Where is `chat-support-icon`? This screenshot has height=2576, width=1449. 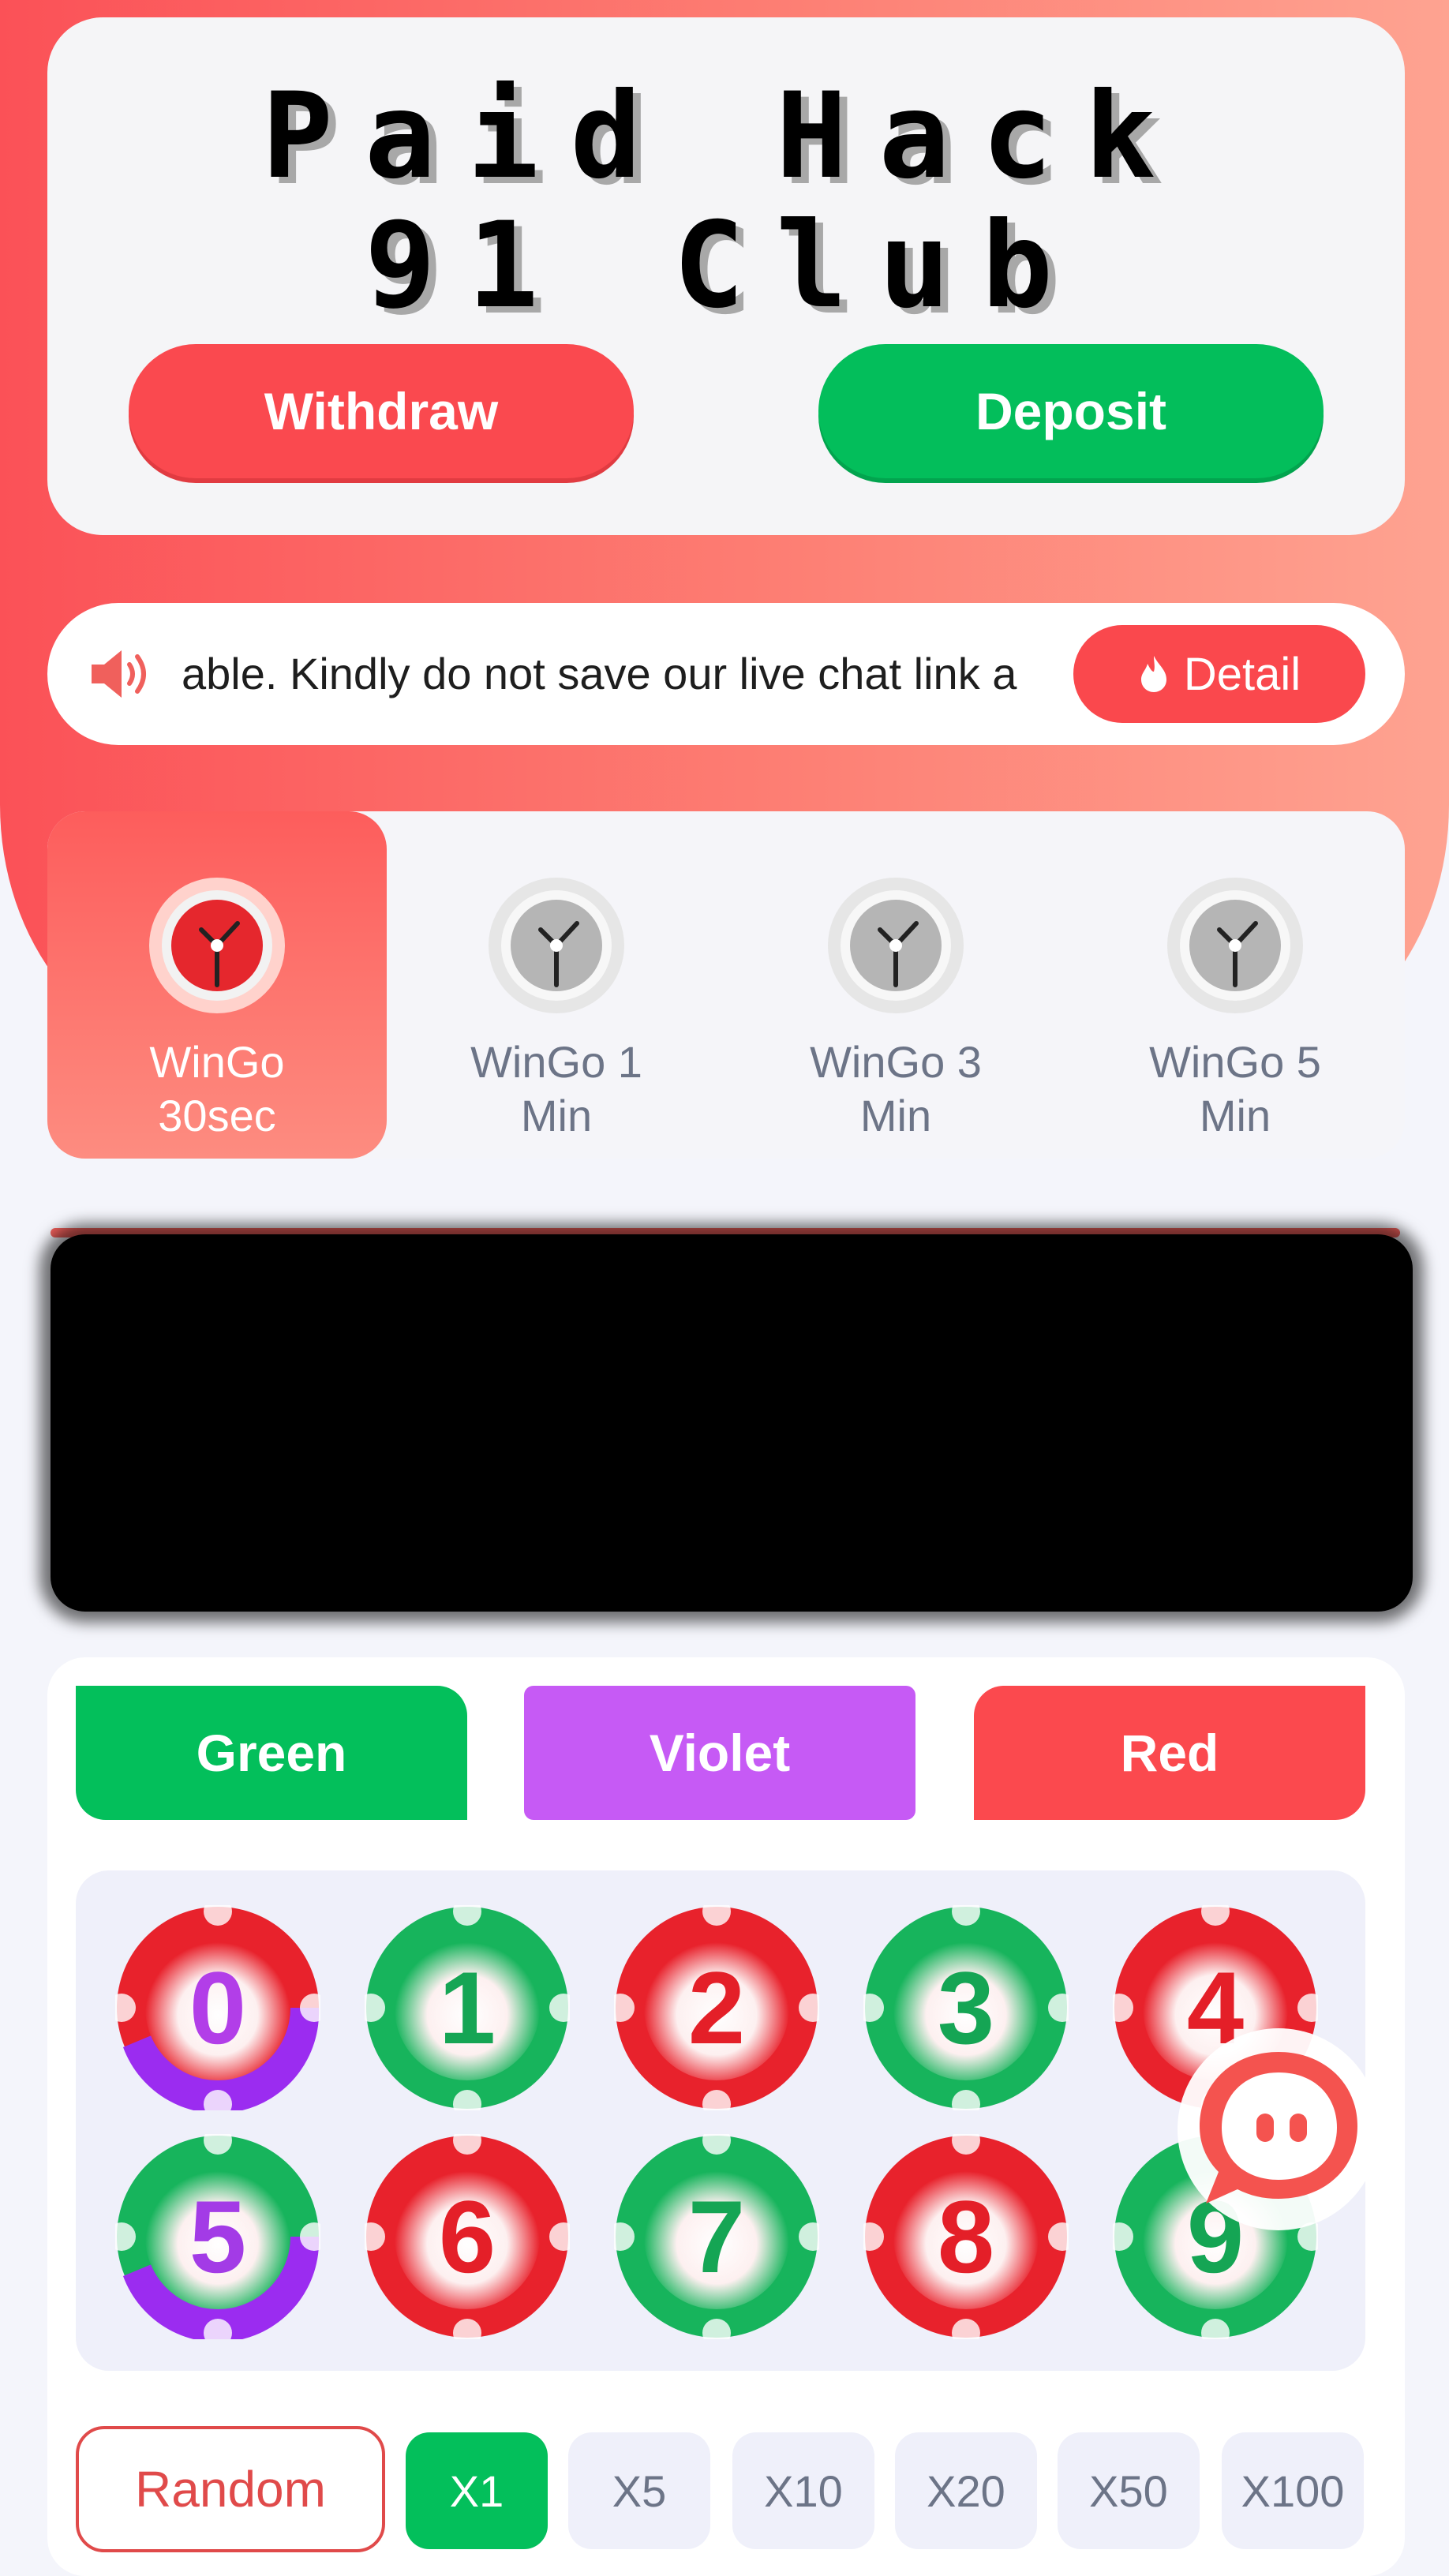
chat-support-icon is located at coordinates (1278, 2129).